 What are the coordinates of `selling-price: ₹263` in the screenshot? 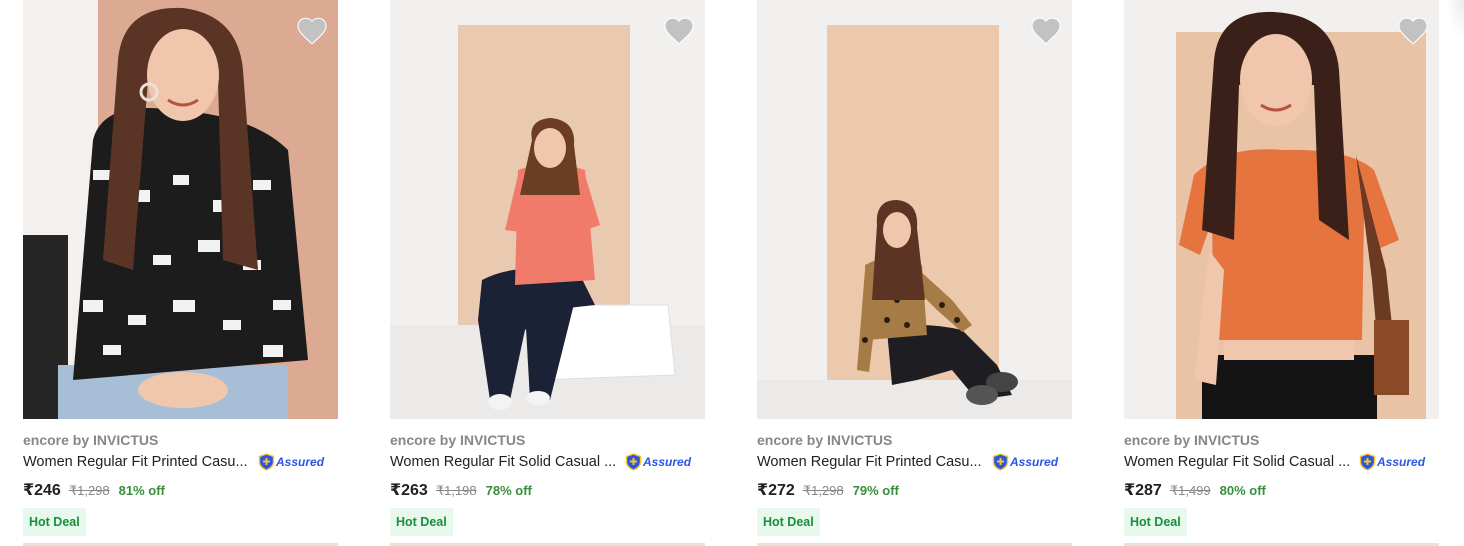 It's located at (409, 490).